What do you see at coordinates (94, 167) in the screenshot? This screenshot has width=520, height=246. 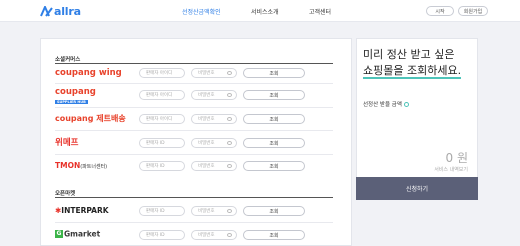 I see `brand-suffix: (파트너센터)` at bounding box center [94, 167].